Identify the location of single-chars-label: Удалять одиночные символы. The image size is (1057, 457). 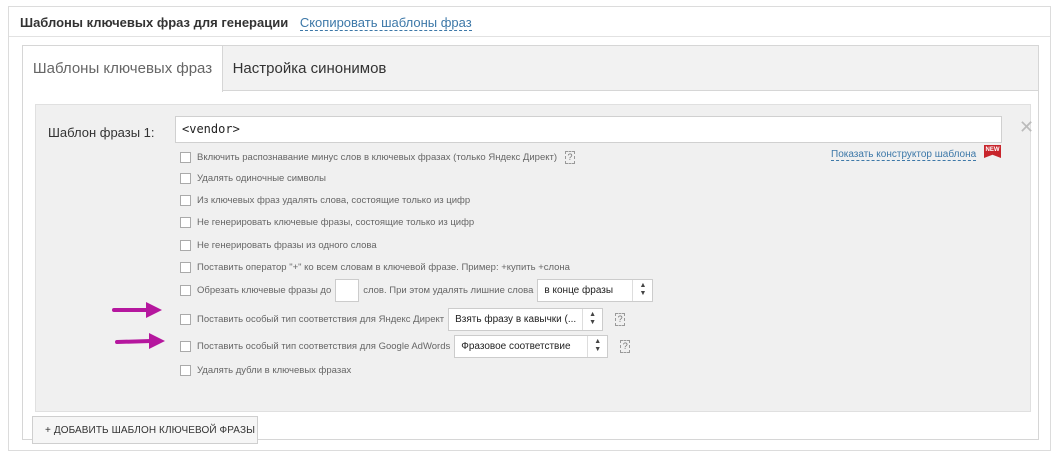
(261, 178).